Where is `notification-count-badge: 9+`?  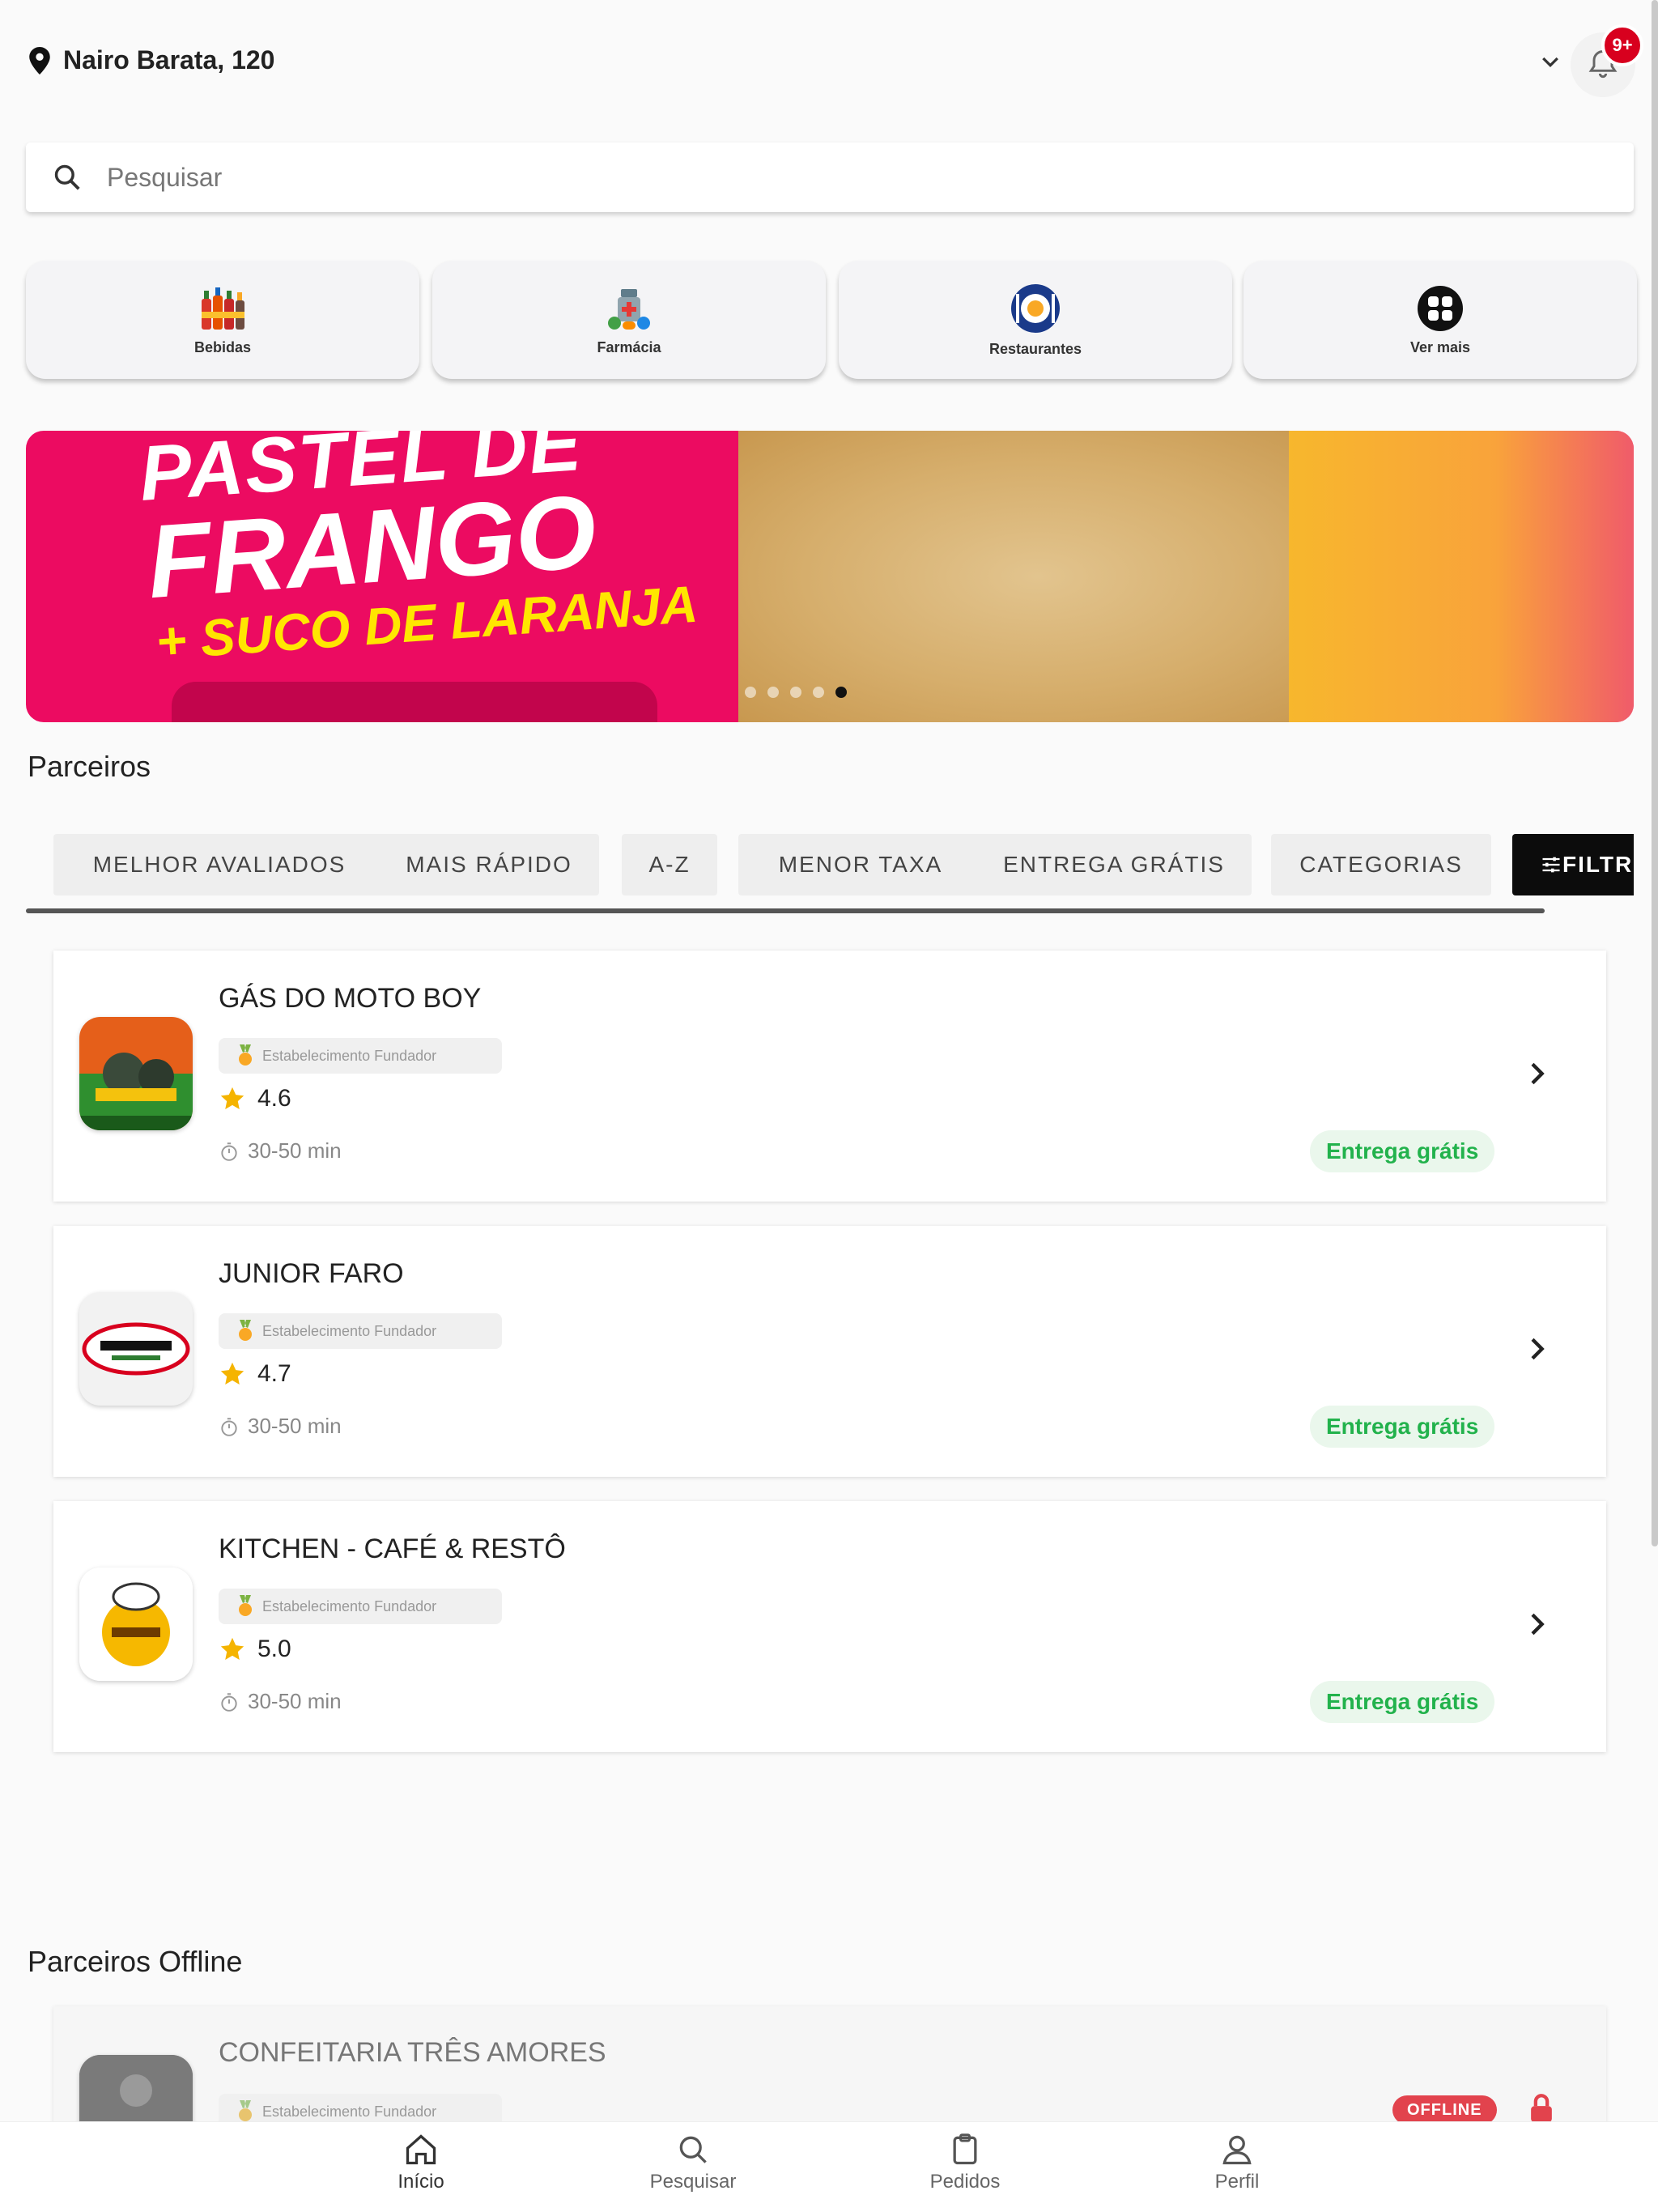 notification-count-badge: 9+ is located at coordinates (1622, 45).